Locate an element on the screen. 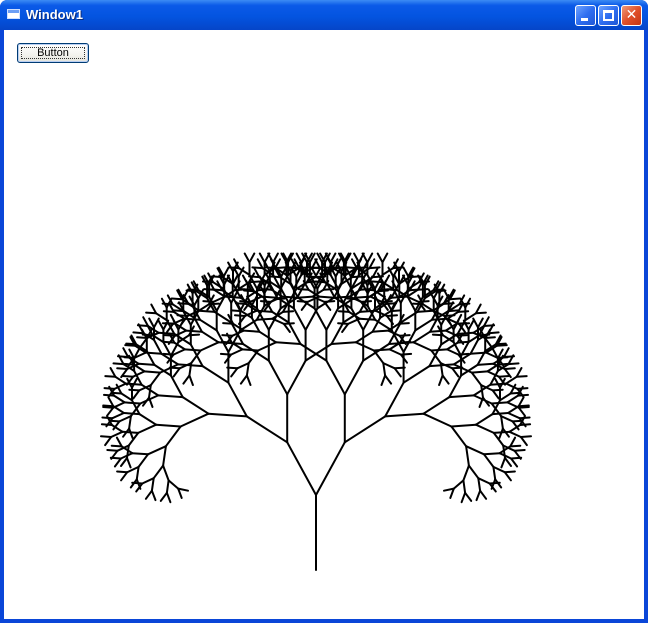  window-app-icon is located at coordinates (13, 14).